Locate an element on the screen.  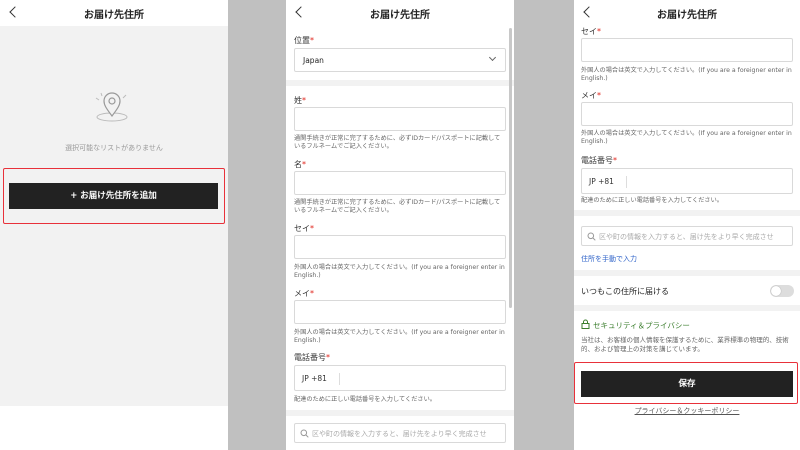
empty-state-text: 選択可能なリストがありません is located at coordinates (114, 148).